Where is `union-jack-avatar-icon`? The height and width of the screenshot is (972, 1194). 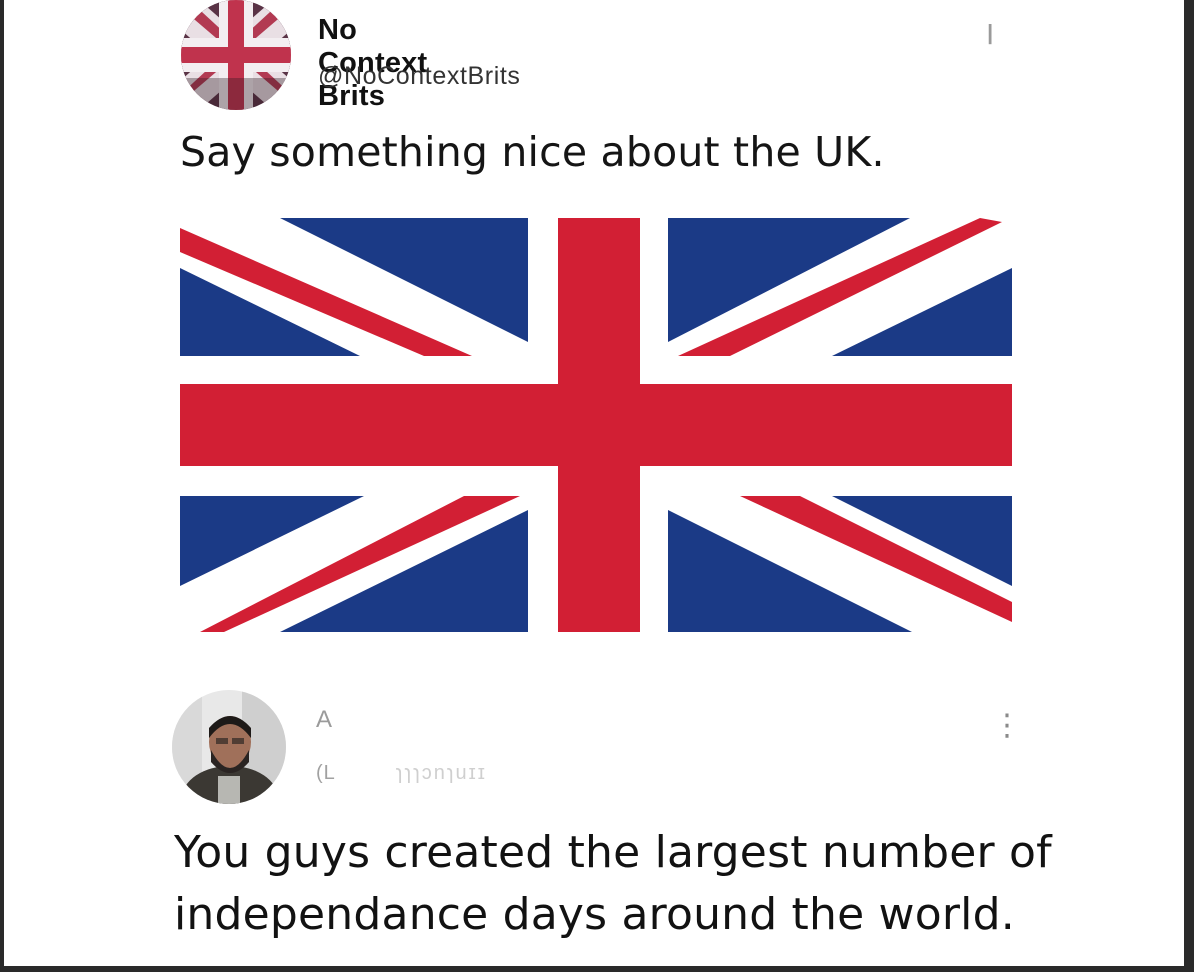
union-jack-avatar-icon is located at coordinates (236, 55).